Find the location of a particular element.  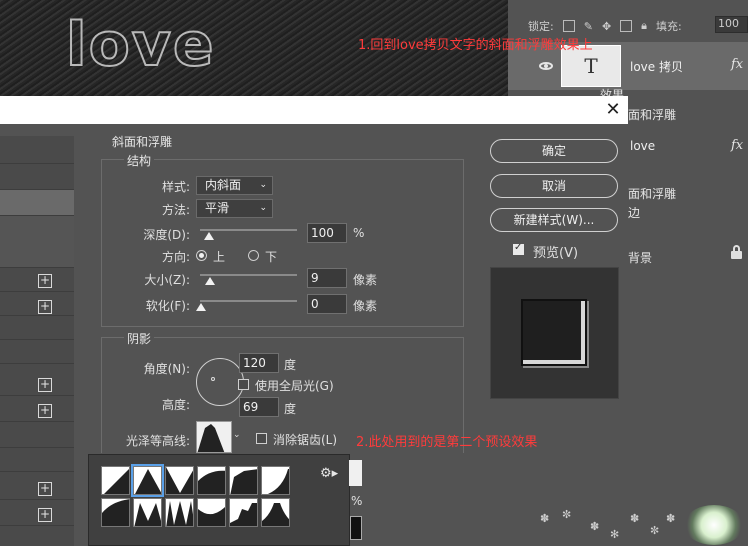

visibility-eye-icon is located at coordinates (546, 66).